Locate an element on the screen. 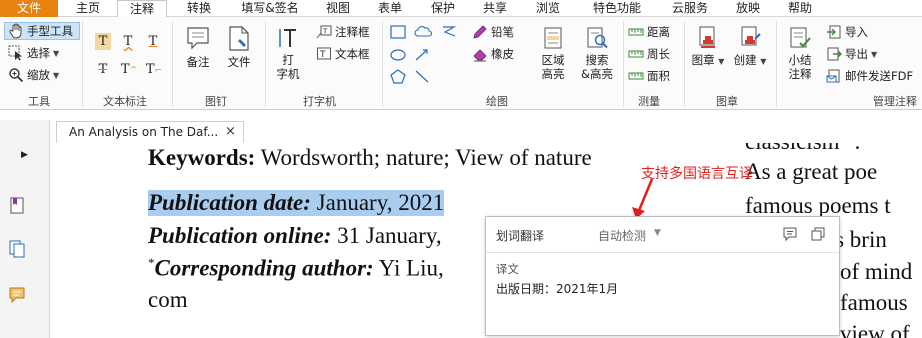 This screenshot has height=338, width=922. perimeter-ruler-icon is located at coordinates (636, 54).